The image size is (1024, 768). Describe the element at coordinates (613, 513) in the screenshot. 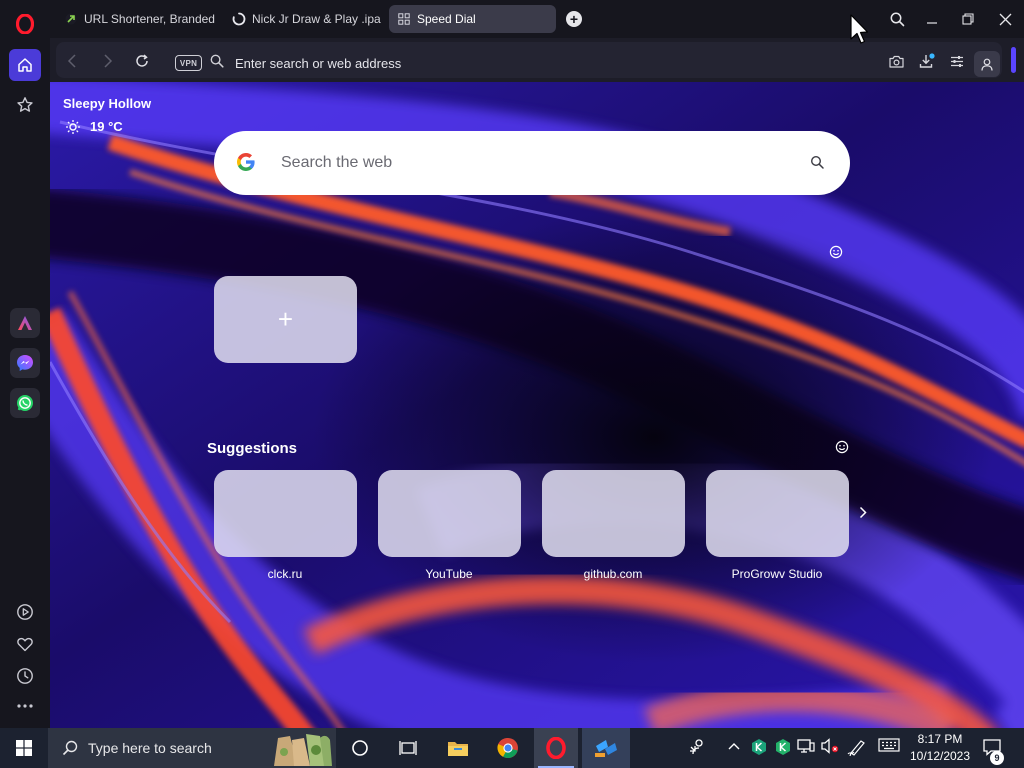

I see `suggestion-tile-github` at that location.